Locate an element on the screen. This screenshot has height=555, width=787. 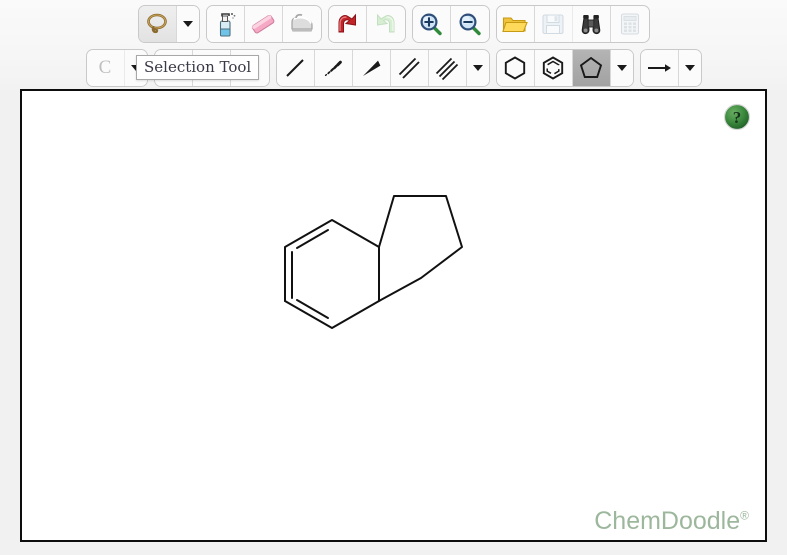
zoom-group is located at coordinates (450, 24).